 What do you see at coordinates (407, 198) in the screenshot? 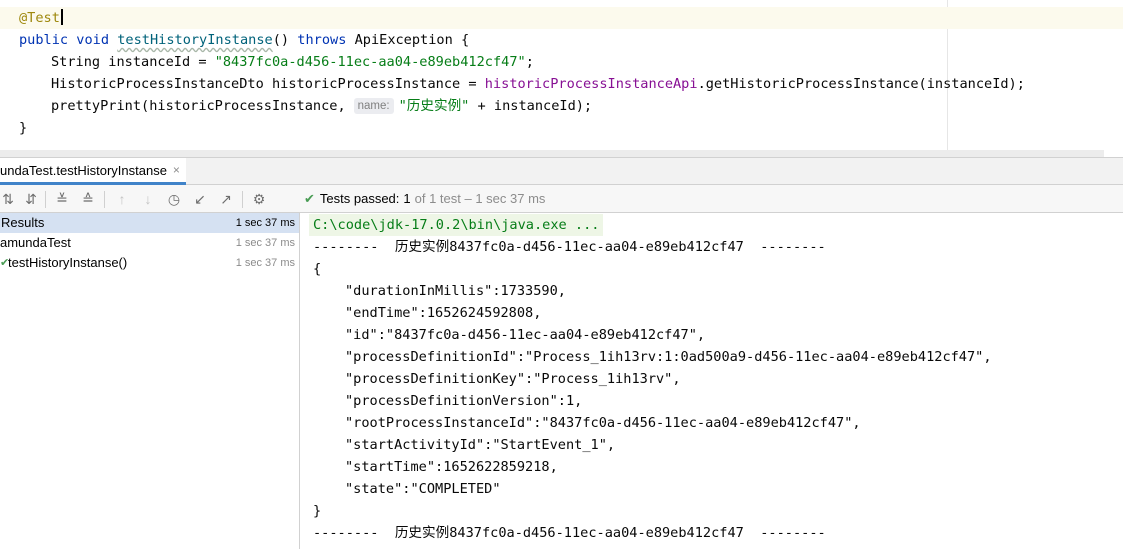
I see `status-count: 1` at bounding box center [407, 198].